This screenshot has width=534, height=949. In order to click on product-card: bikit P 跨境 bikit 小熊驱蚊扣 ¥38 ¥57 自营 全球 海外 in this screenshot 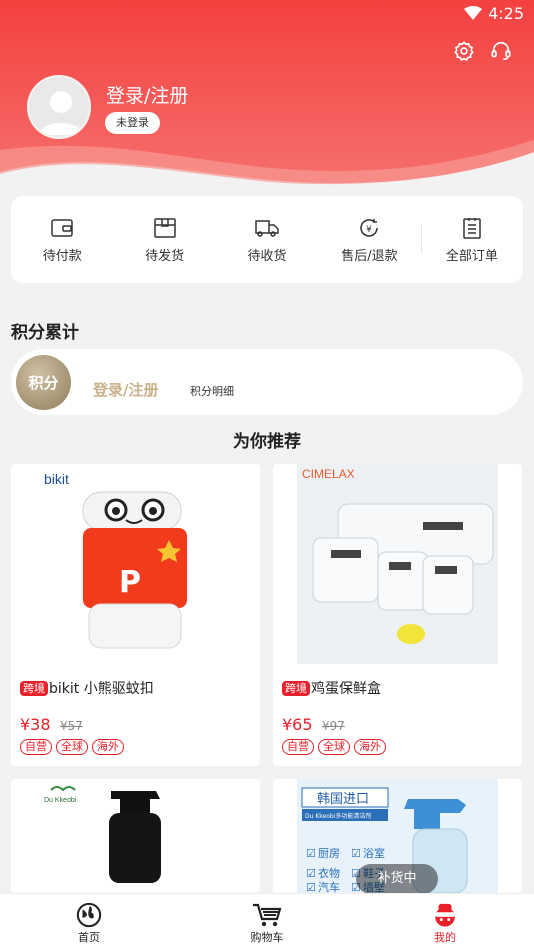, I will do `click(135, 615)`.